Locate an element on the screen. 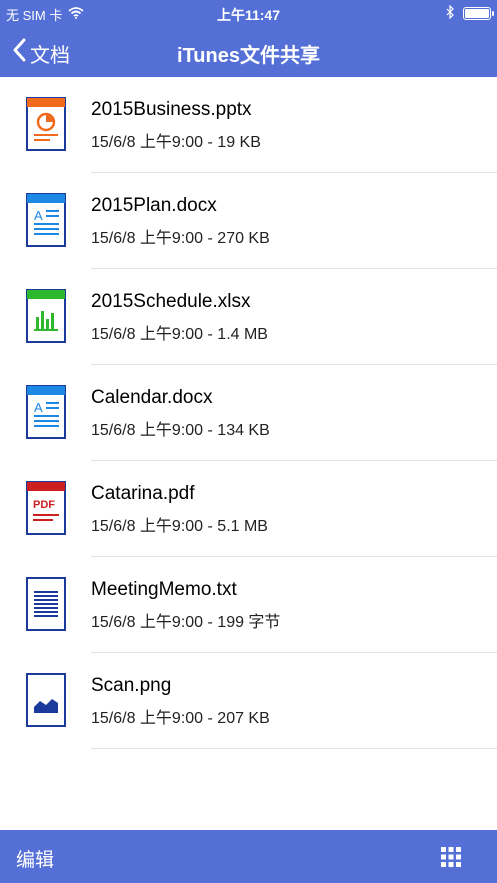  grid-view-icon is located at coordinates (451, 857).